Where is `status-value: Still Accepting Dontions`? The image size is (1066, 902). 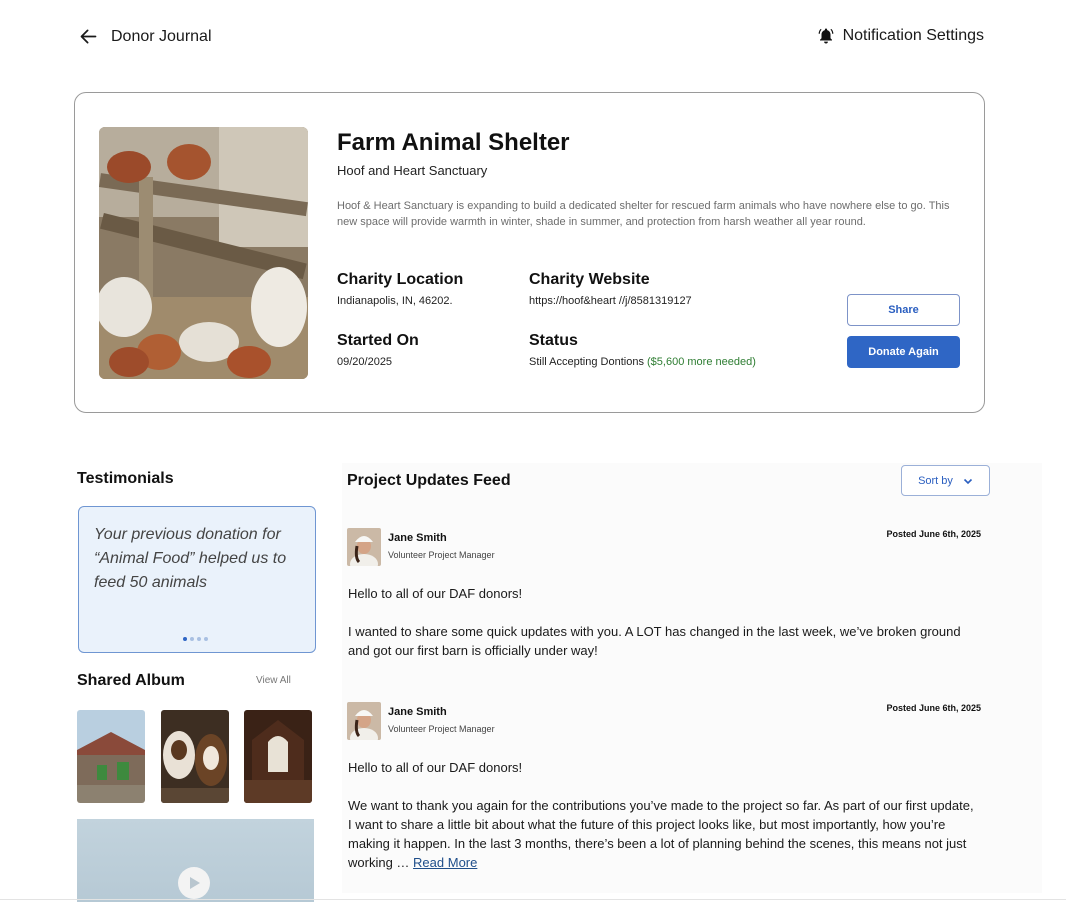 status-value: Still Accepting Dontions is located at coordinates (586, 362).